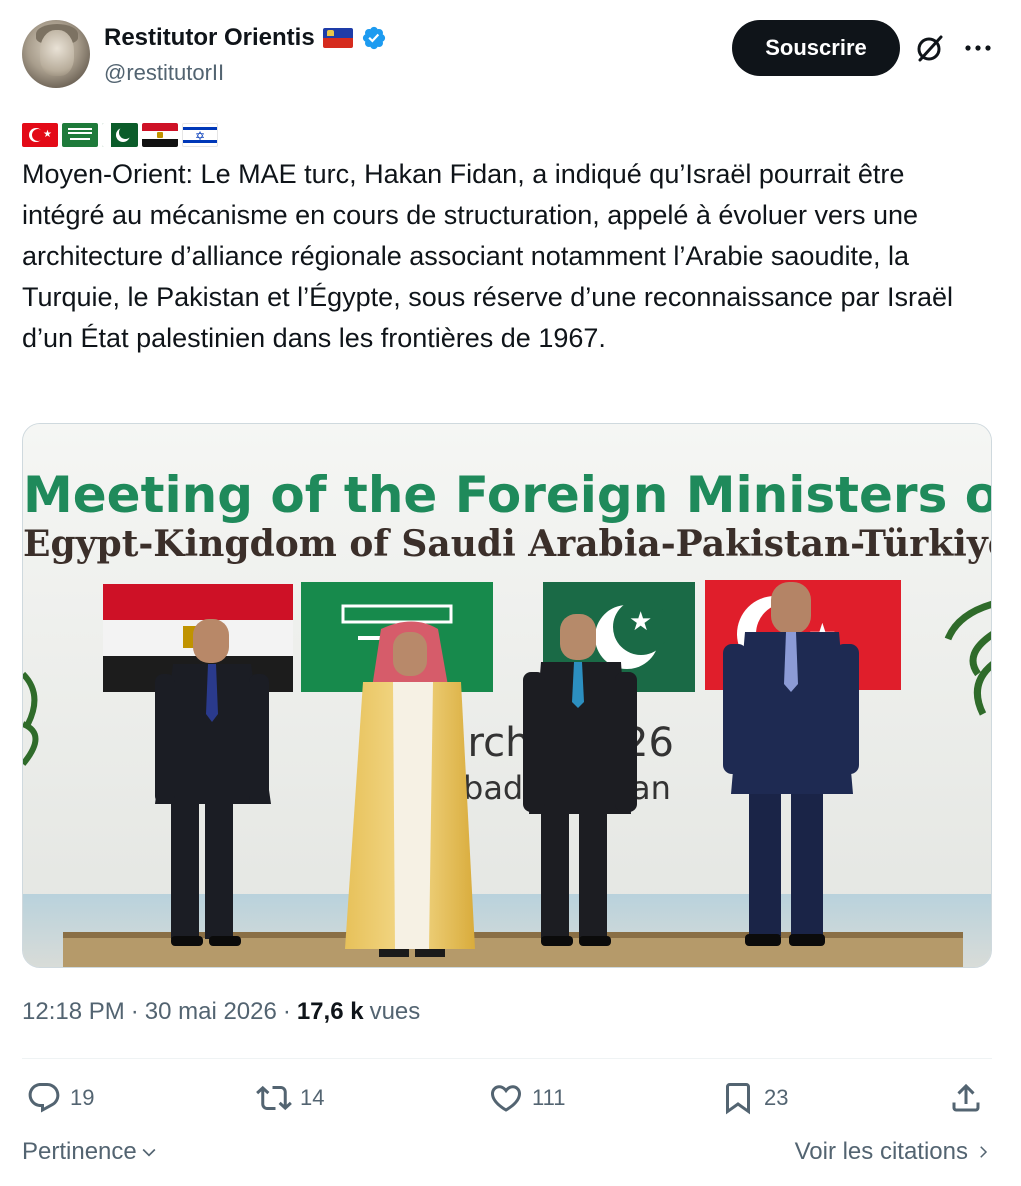 Image resolution: width=1021 pixels, height=1186 pixels. I want to click on subscribe-button: Souscrire, so click(816, 48).